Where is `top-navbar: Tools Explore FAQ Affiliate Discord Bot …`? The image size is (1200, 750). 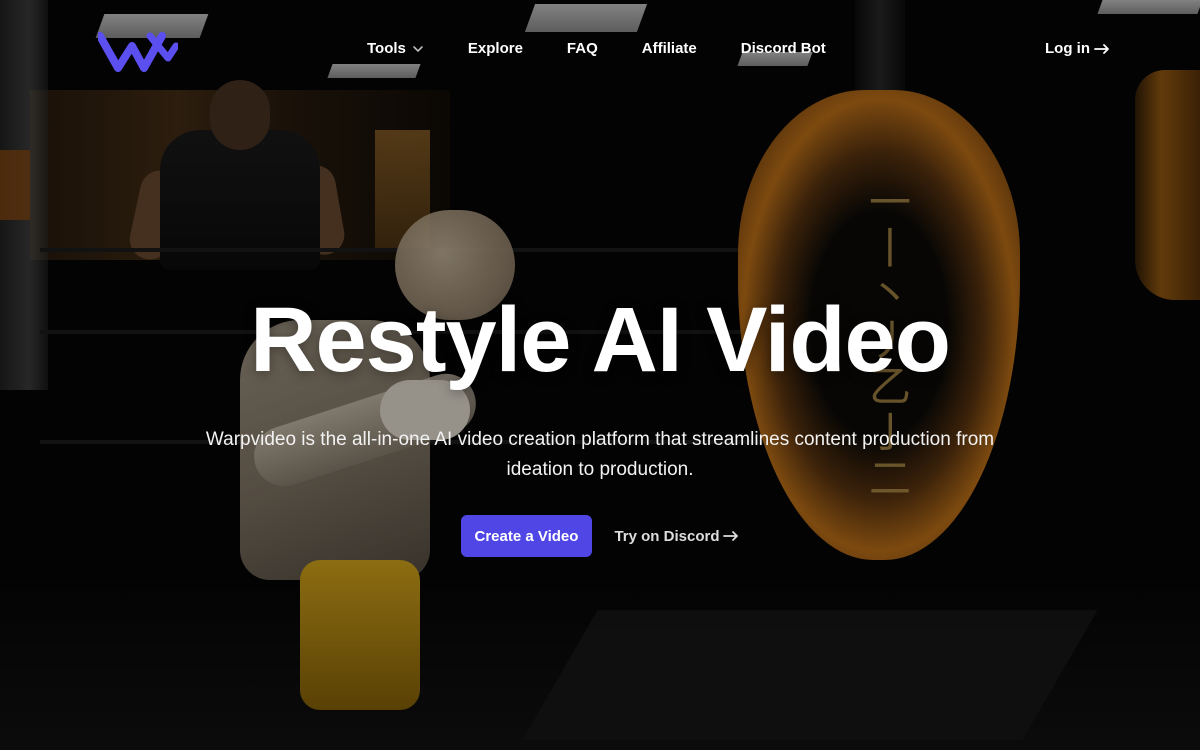
top-navbar: Tools Explore FAQ Affiliate Discord Bot … is located at coordinates (600, 50).